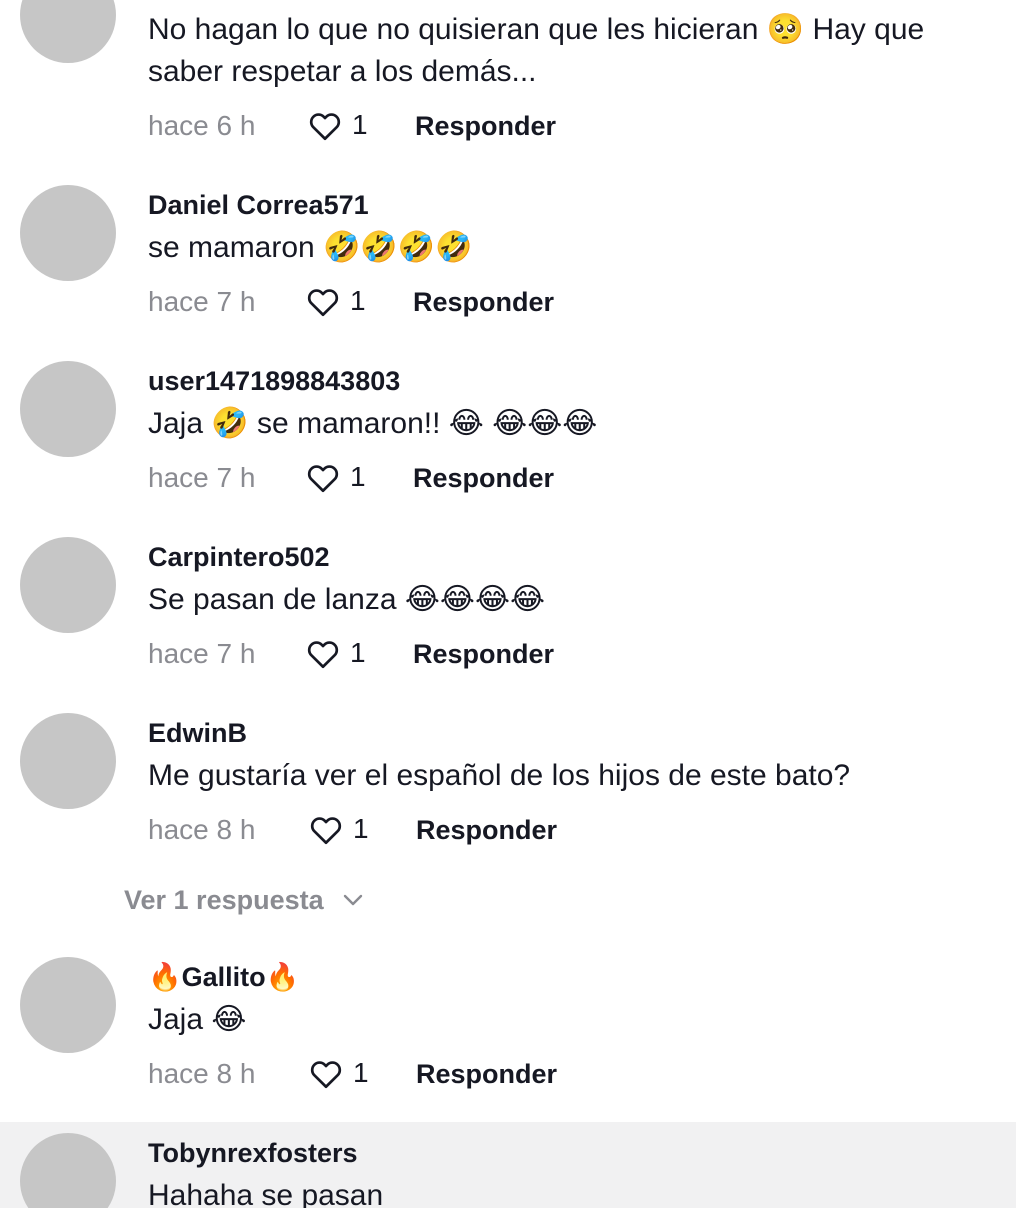  Describe the element at coordinates (239, 557) in the screenshot. I see `comment-username: Carpintero502` at that location.